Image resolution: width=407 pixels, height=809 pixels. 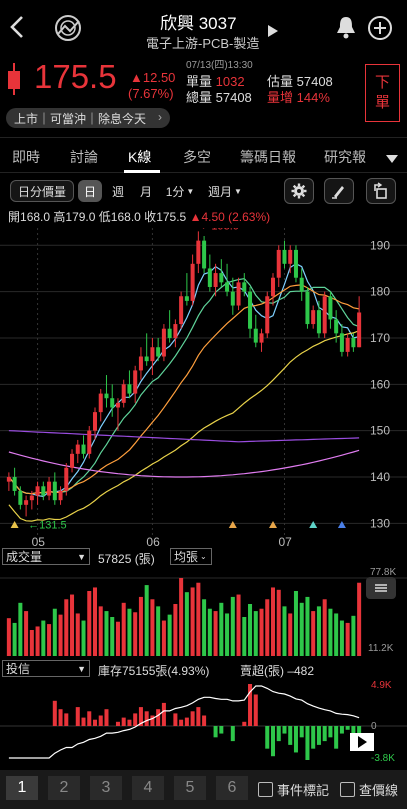 I want to click on price-tick-label: 130, so click(x=380, y=523).